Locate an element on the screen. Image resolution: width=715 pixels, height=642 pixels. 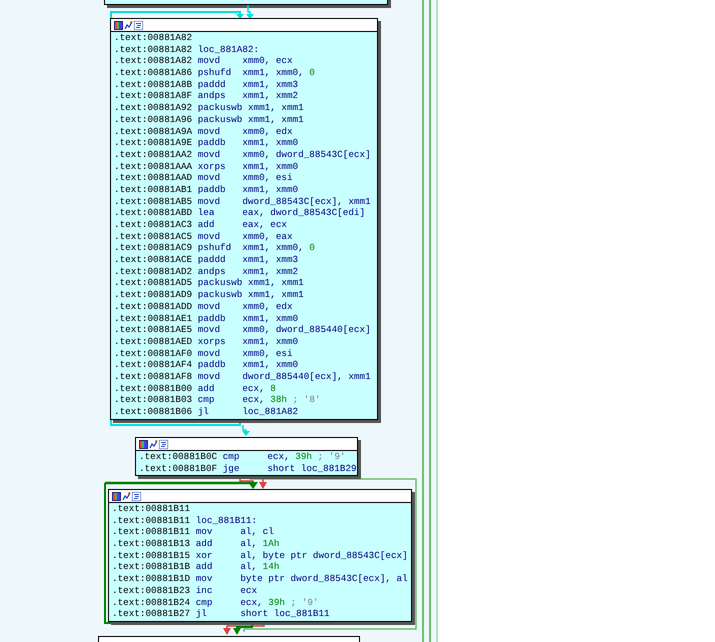
code-line: .text:00881B23 inc ecx is located at coordinates (185, 590).